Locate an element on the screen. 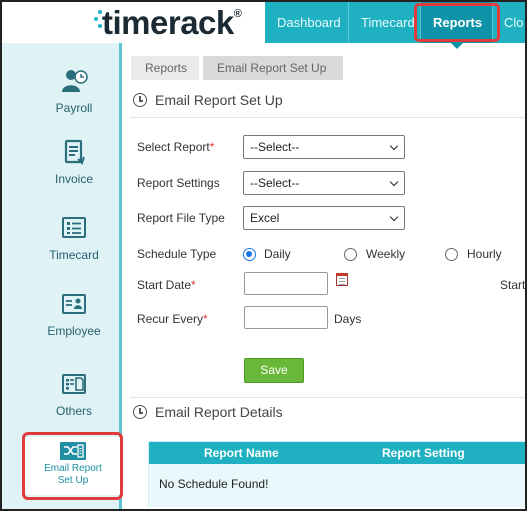  email-report-highlight-box is located at coordinates (72, 466).